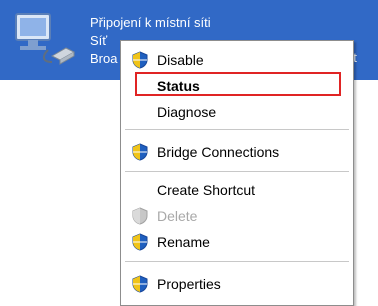  I want to click on menu-item-label: Delete, so click(177, 216).